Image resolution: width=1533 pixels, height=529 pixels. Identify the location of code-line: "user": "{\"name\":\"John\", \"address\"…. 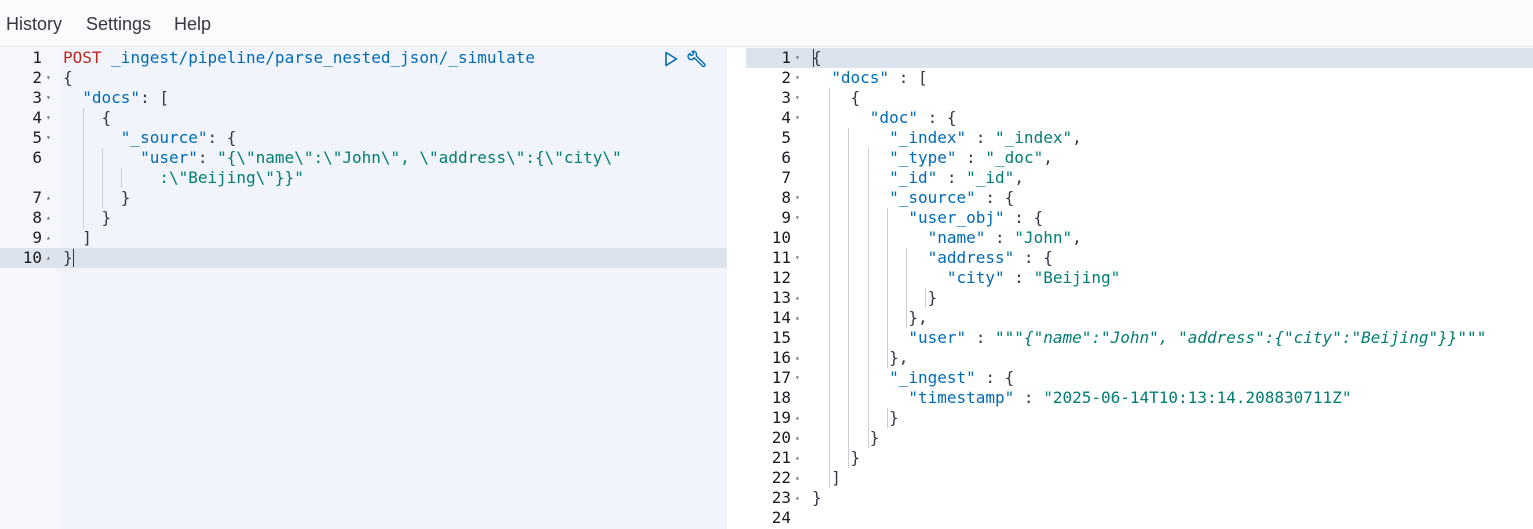
(342, 158).